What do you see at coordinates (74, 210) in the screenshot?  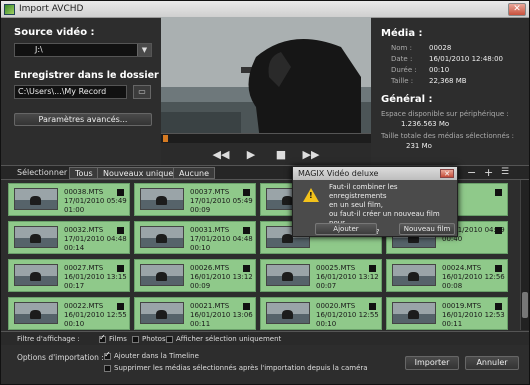 I see `clip-dur: 01:00` at bounding box center [74, 210].